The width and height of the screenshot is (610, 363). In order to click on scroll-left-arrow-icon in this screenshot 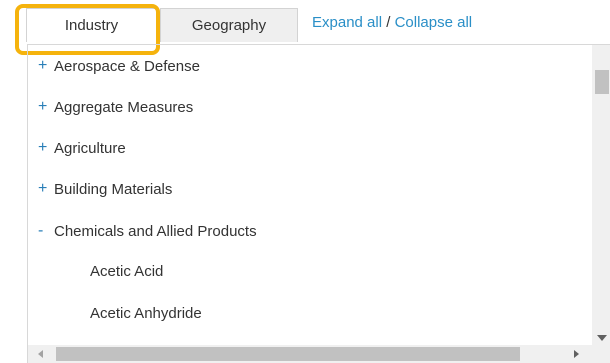, I will do `click(40, 354)`.